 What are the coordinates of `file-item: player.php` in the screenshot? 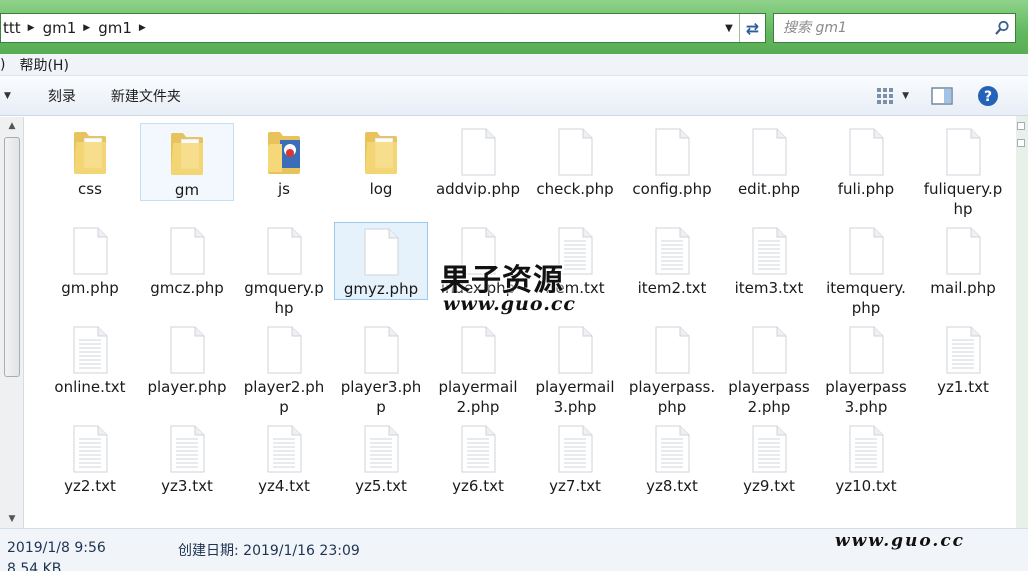 It's located at (187, 359).